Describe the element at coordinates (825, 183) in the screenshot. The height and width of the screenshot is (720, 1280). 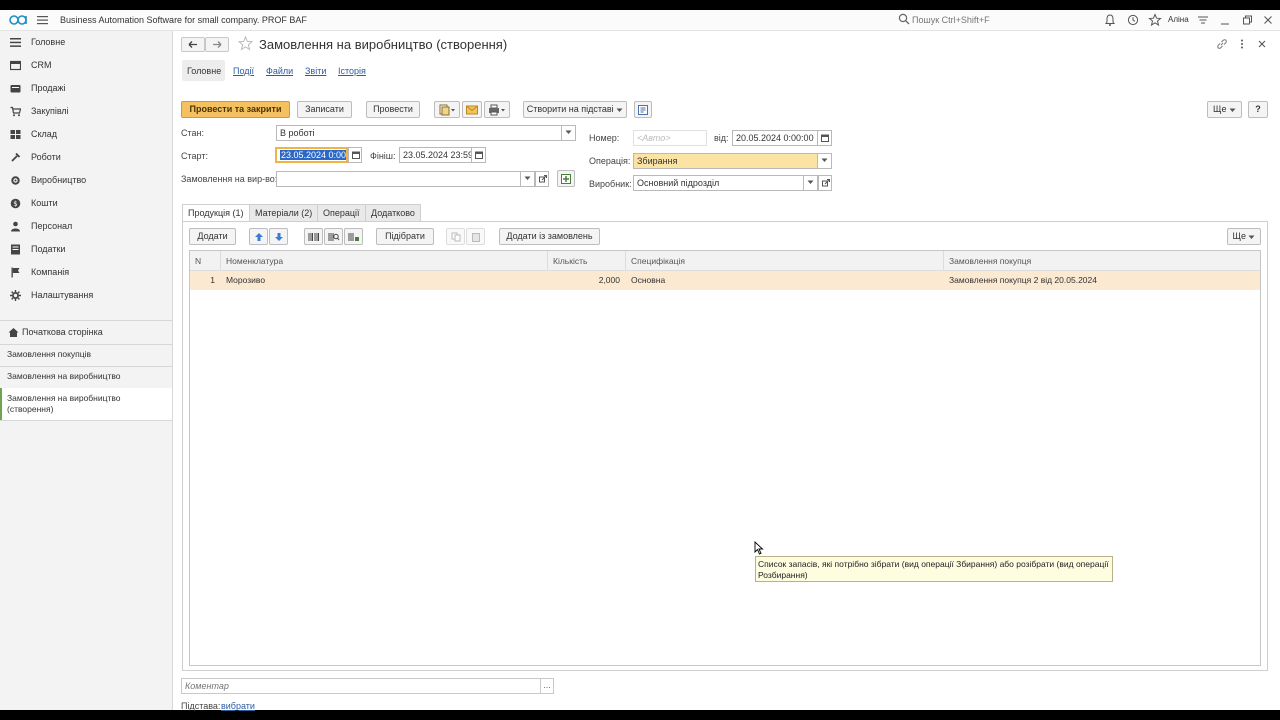
I see `producer-open-button` at that location.